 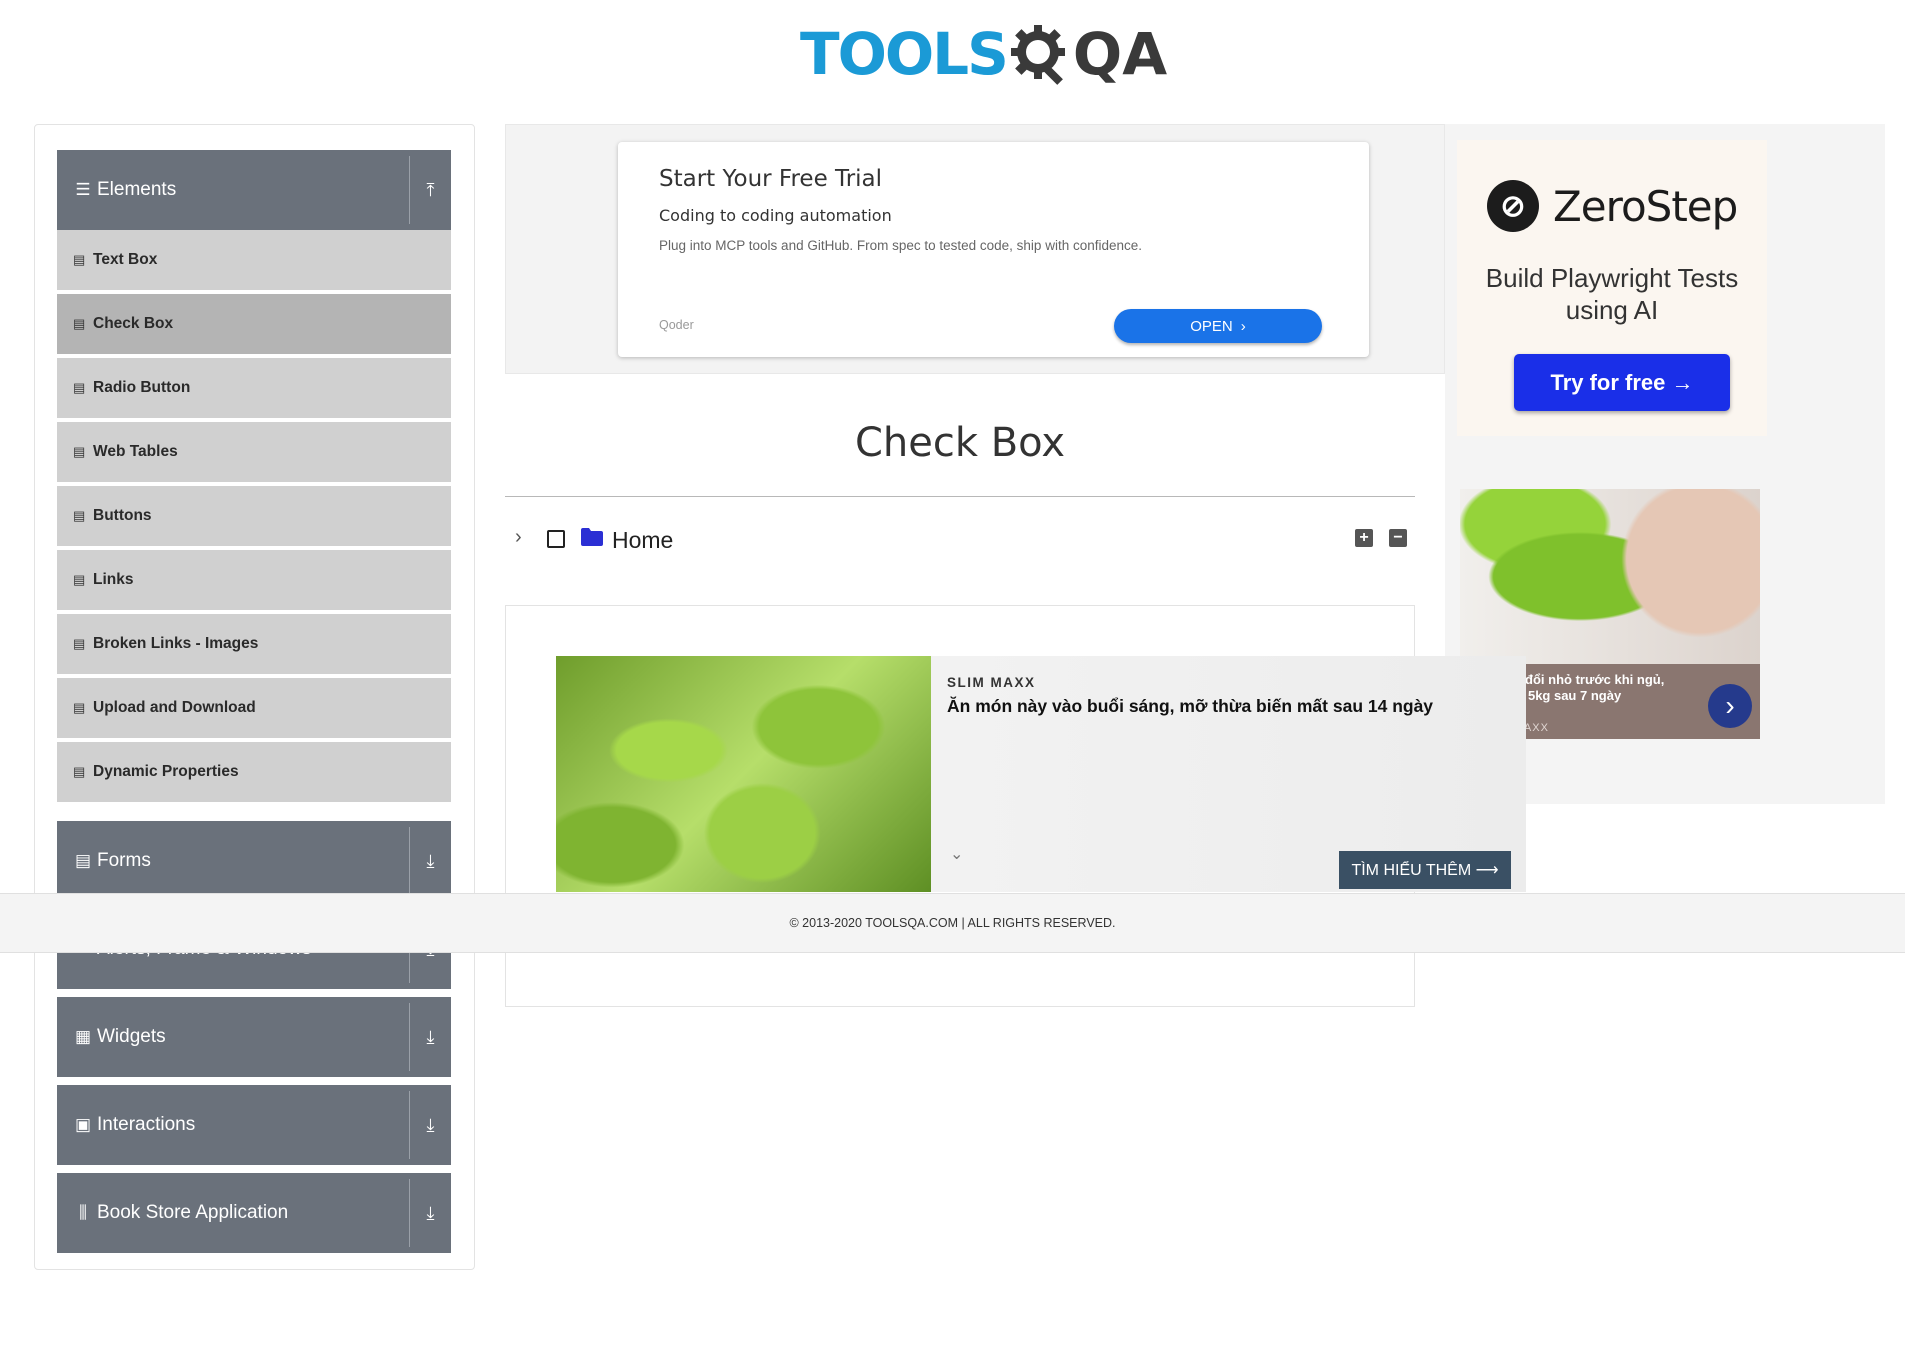 What do you see at coordinates (83, 1124) in the screenshot?
I see `interactions-icon: ▣` at bounding box center [83, 1124].